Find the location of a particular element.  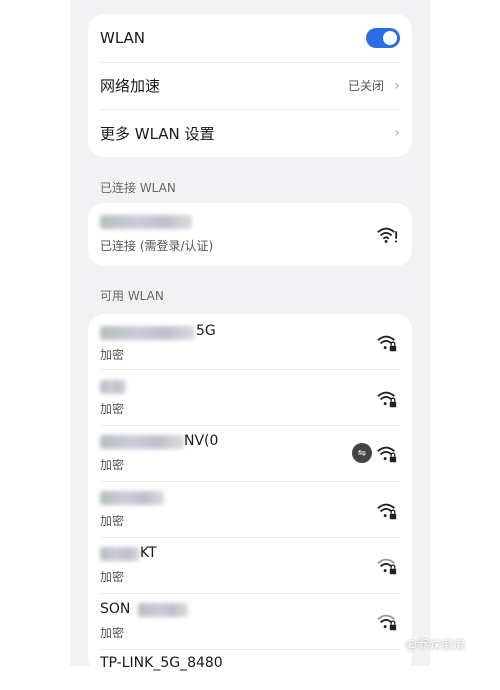

network-name-fragment: 5G is located at coordinates (206, 331).